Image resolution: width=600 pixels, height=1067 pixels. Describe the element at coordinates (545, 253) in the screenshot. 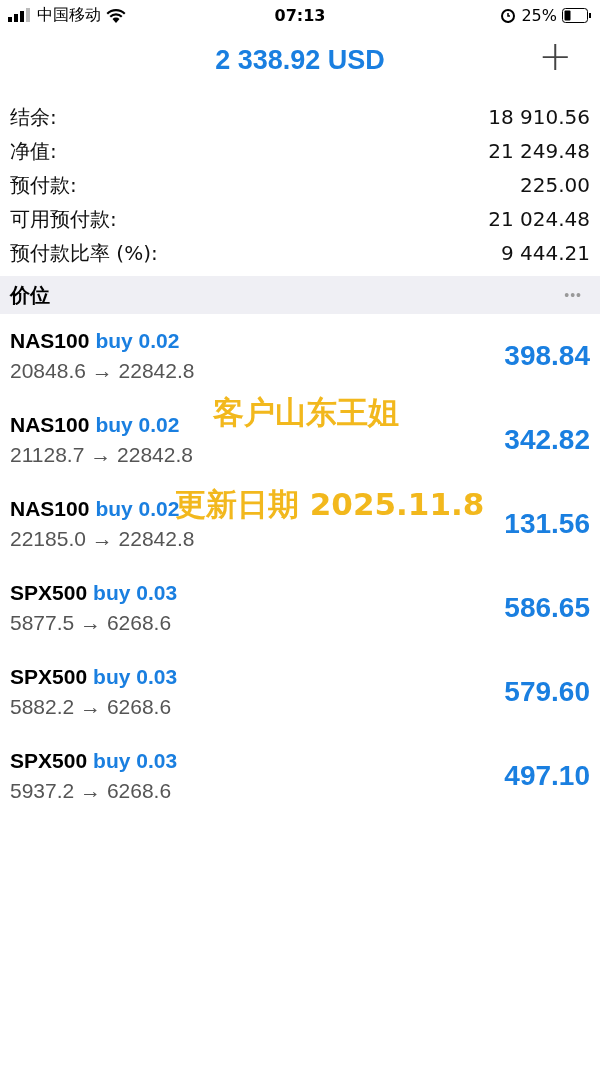

I see `account-value: 9 444.21` at that location.